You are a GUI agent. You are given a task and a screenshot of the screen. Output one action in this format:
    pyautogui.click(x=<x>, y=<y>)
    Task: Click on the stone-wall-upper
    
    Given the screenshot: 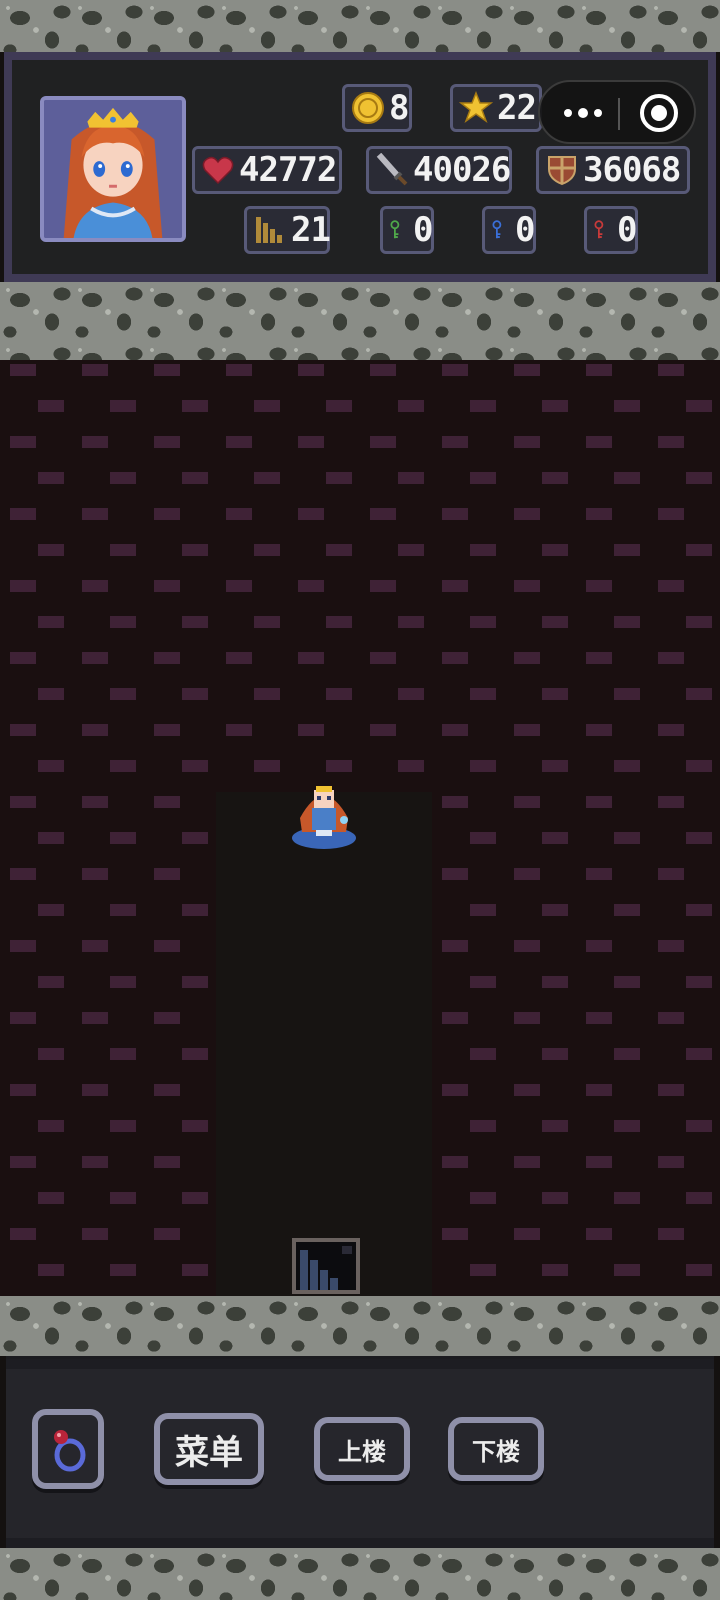 What is the action you would take?
    pyautogui.click(x=360, y=321)
    